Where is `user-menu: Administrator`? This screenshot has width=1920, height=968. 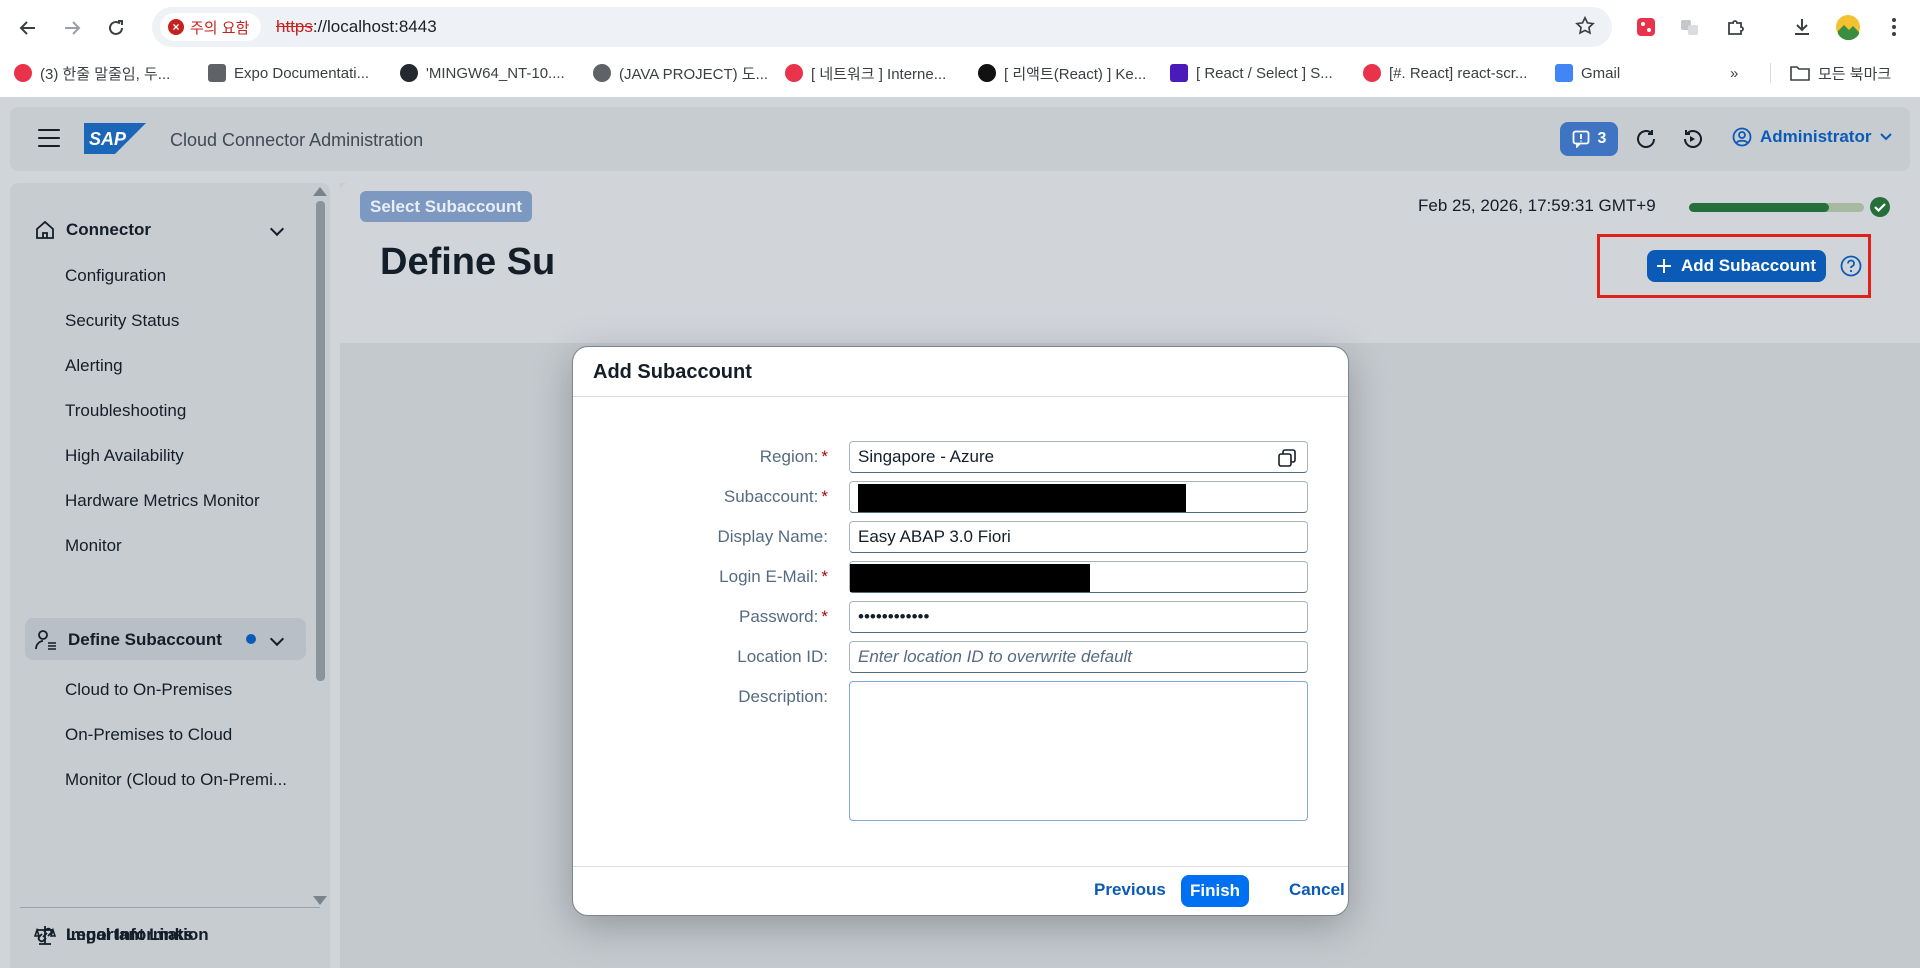 user-menu: Administrator is located at coordinates (1812, 137).